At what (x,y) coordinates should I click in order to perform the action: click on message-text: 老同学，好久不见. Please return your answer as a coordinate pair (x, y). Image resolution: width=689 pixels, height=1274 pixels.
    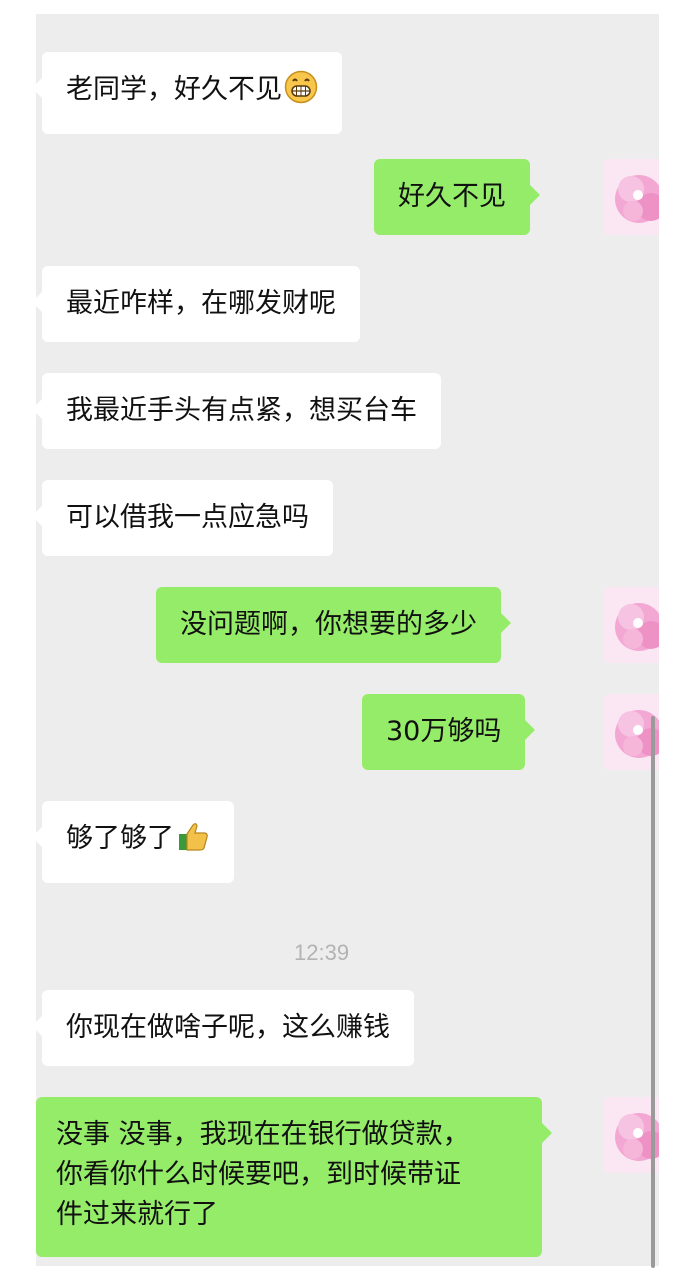
    Looking at the image, I should click on (174, 89).